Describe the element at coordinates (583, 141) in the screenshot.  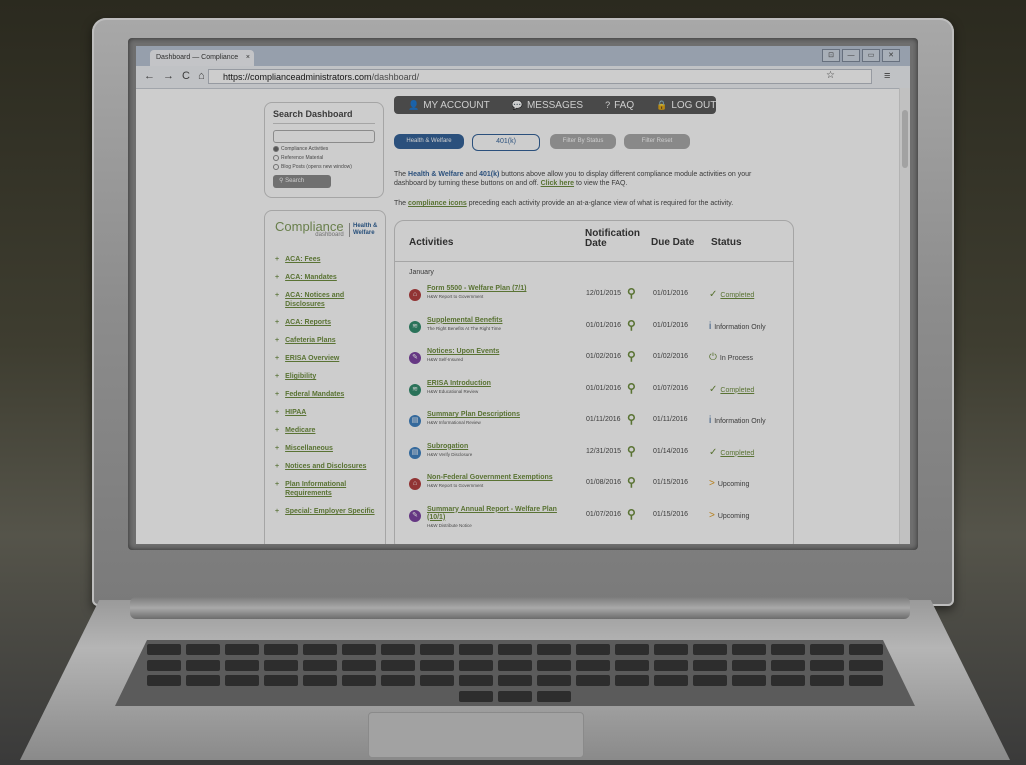
I see `filter-by-status-button: Filter By Status` at that location.